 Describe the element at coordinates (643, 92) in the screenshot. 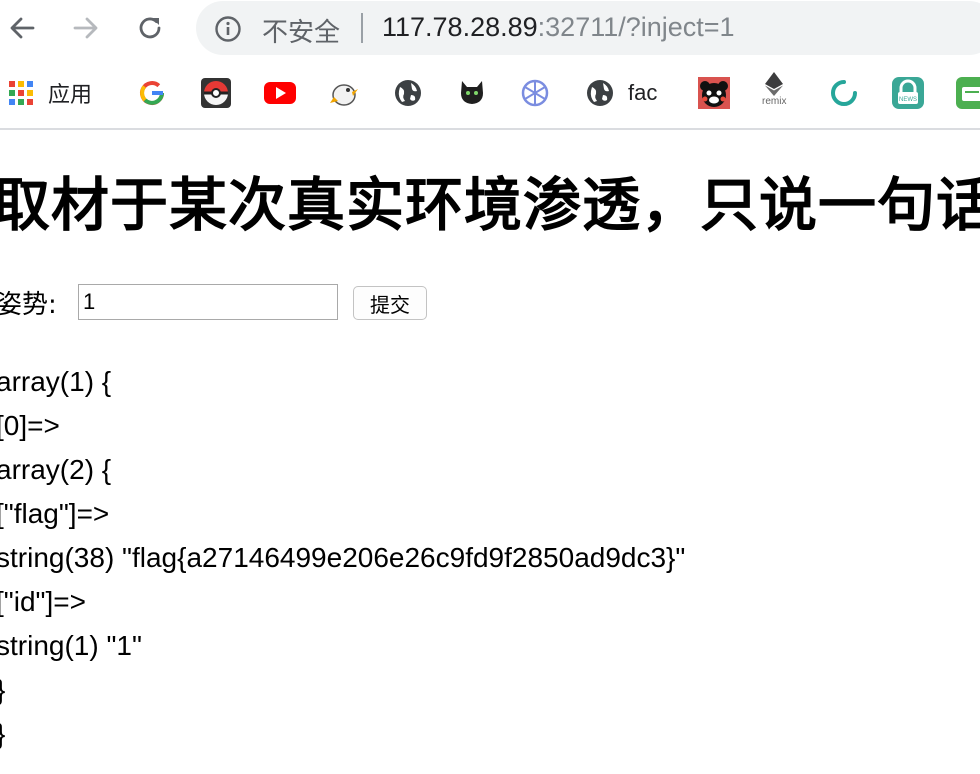

I see `bookmark-fac-label: fac` at that location.